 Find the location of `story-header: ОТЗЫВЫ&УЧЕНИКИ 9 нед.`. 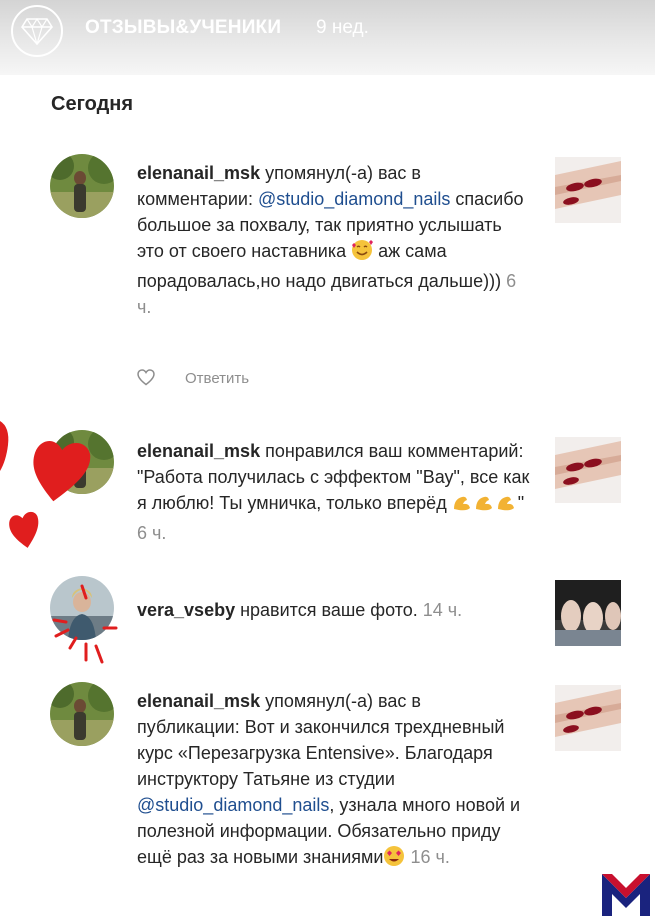

story-header: ОТЗЫВЫ&УЧЕНИКИ 9 нед. is located at coordinates (327, 37).